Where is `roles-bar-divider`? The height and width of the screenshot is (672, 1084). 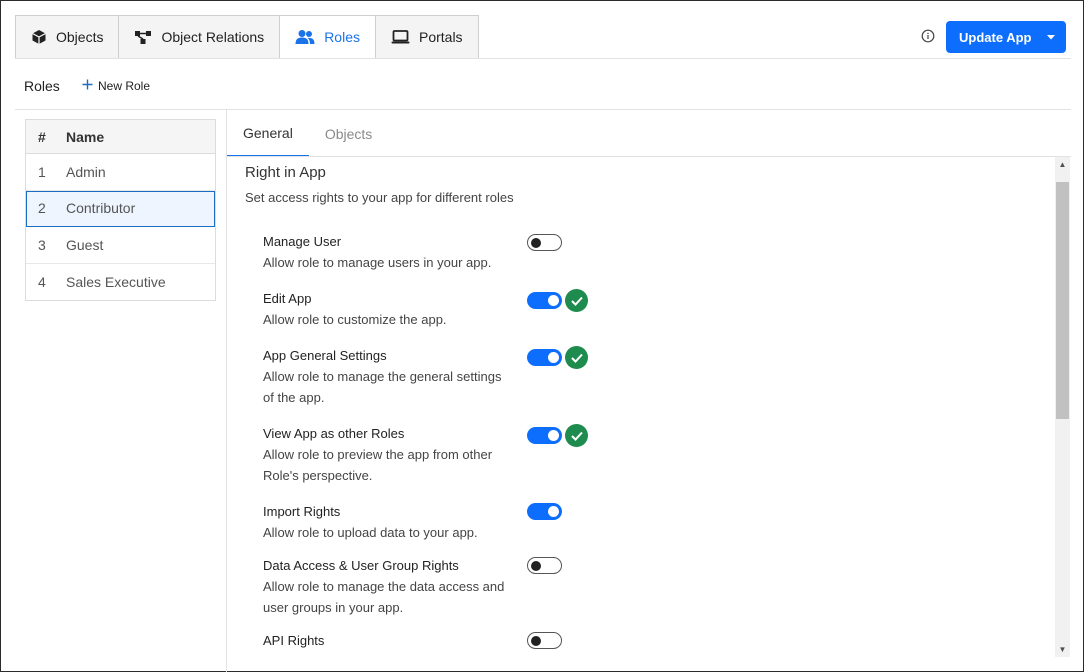 roles-bar-divider is located at coordinates (543, 109).